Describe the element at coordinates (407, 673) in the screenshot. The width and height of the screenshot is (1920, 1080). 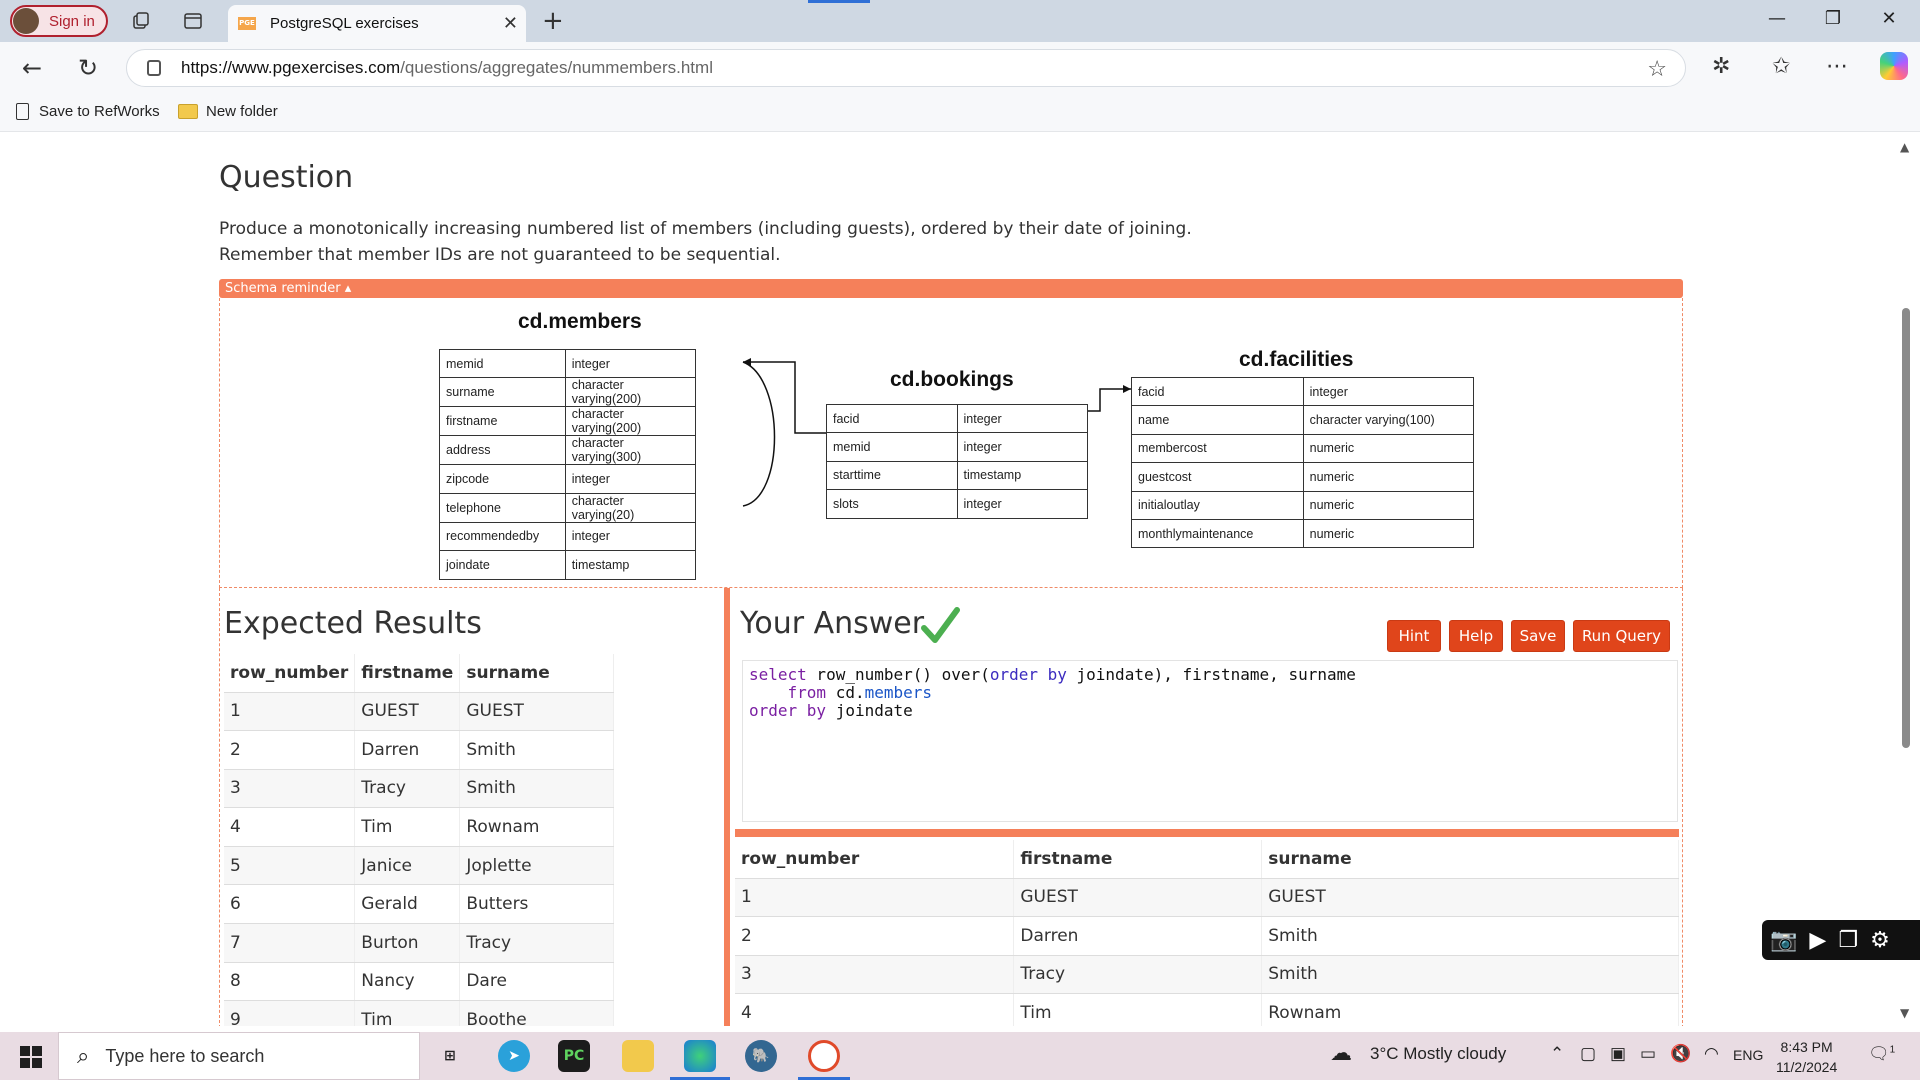
I see `column-header: firstname` at that location.